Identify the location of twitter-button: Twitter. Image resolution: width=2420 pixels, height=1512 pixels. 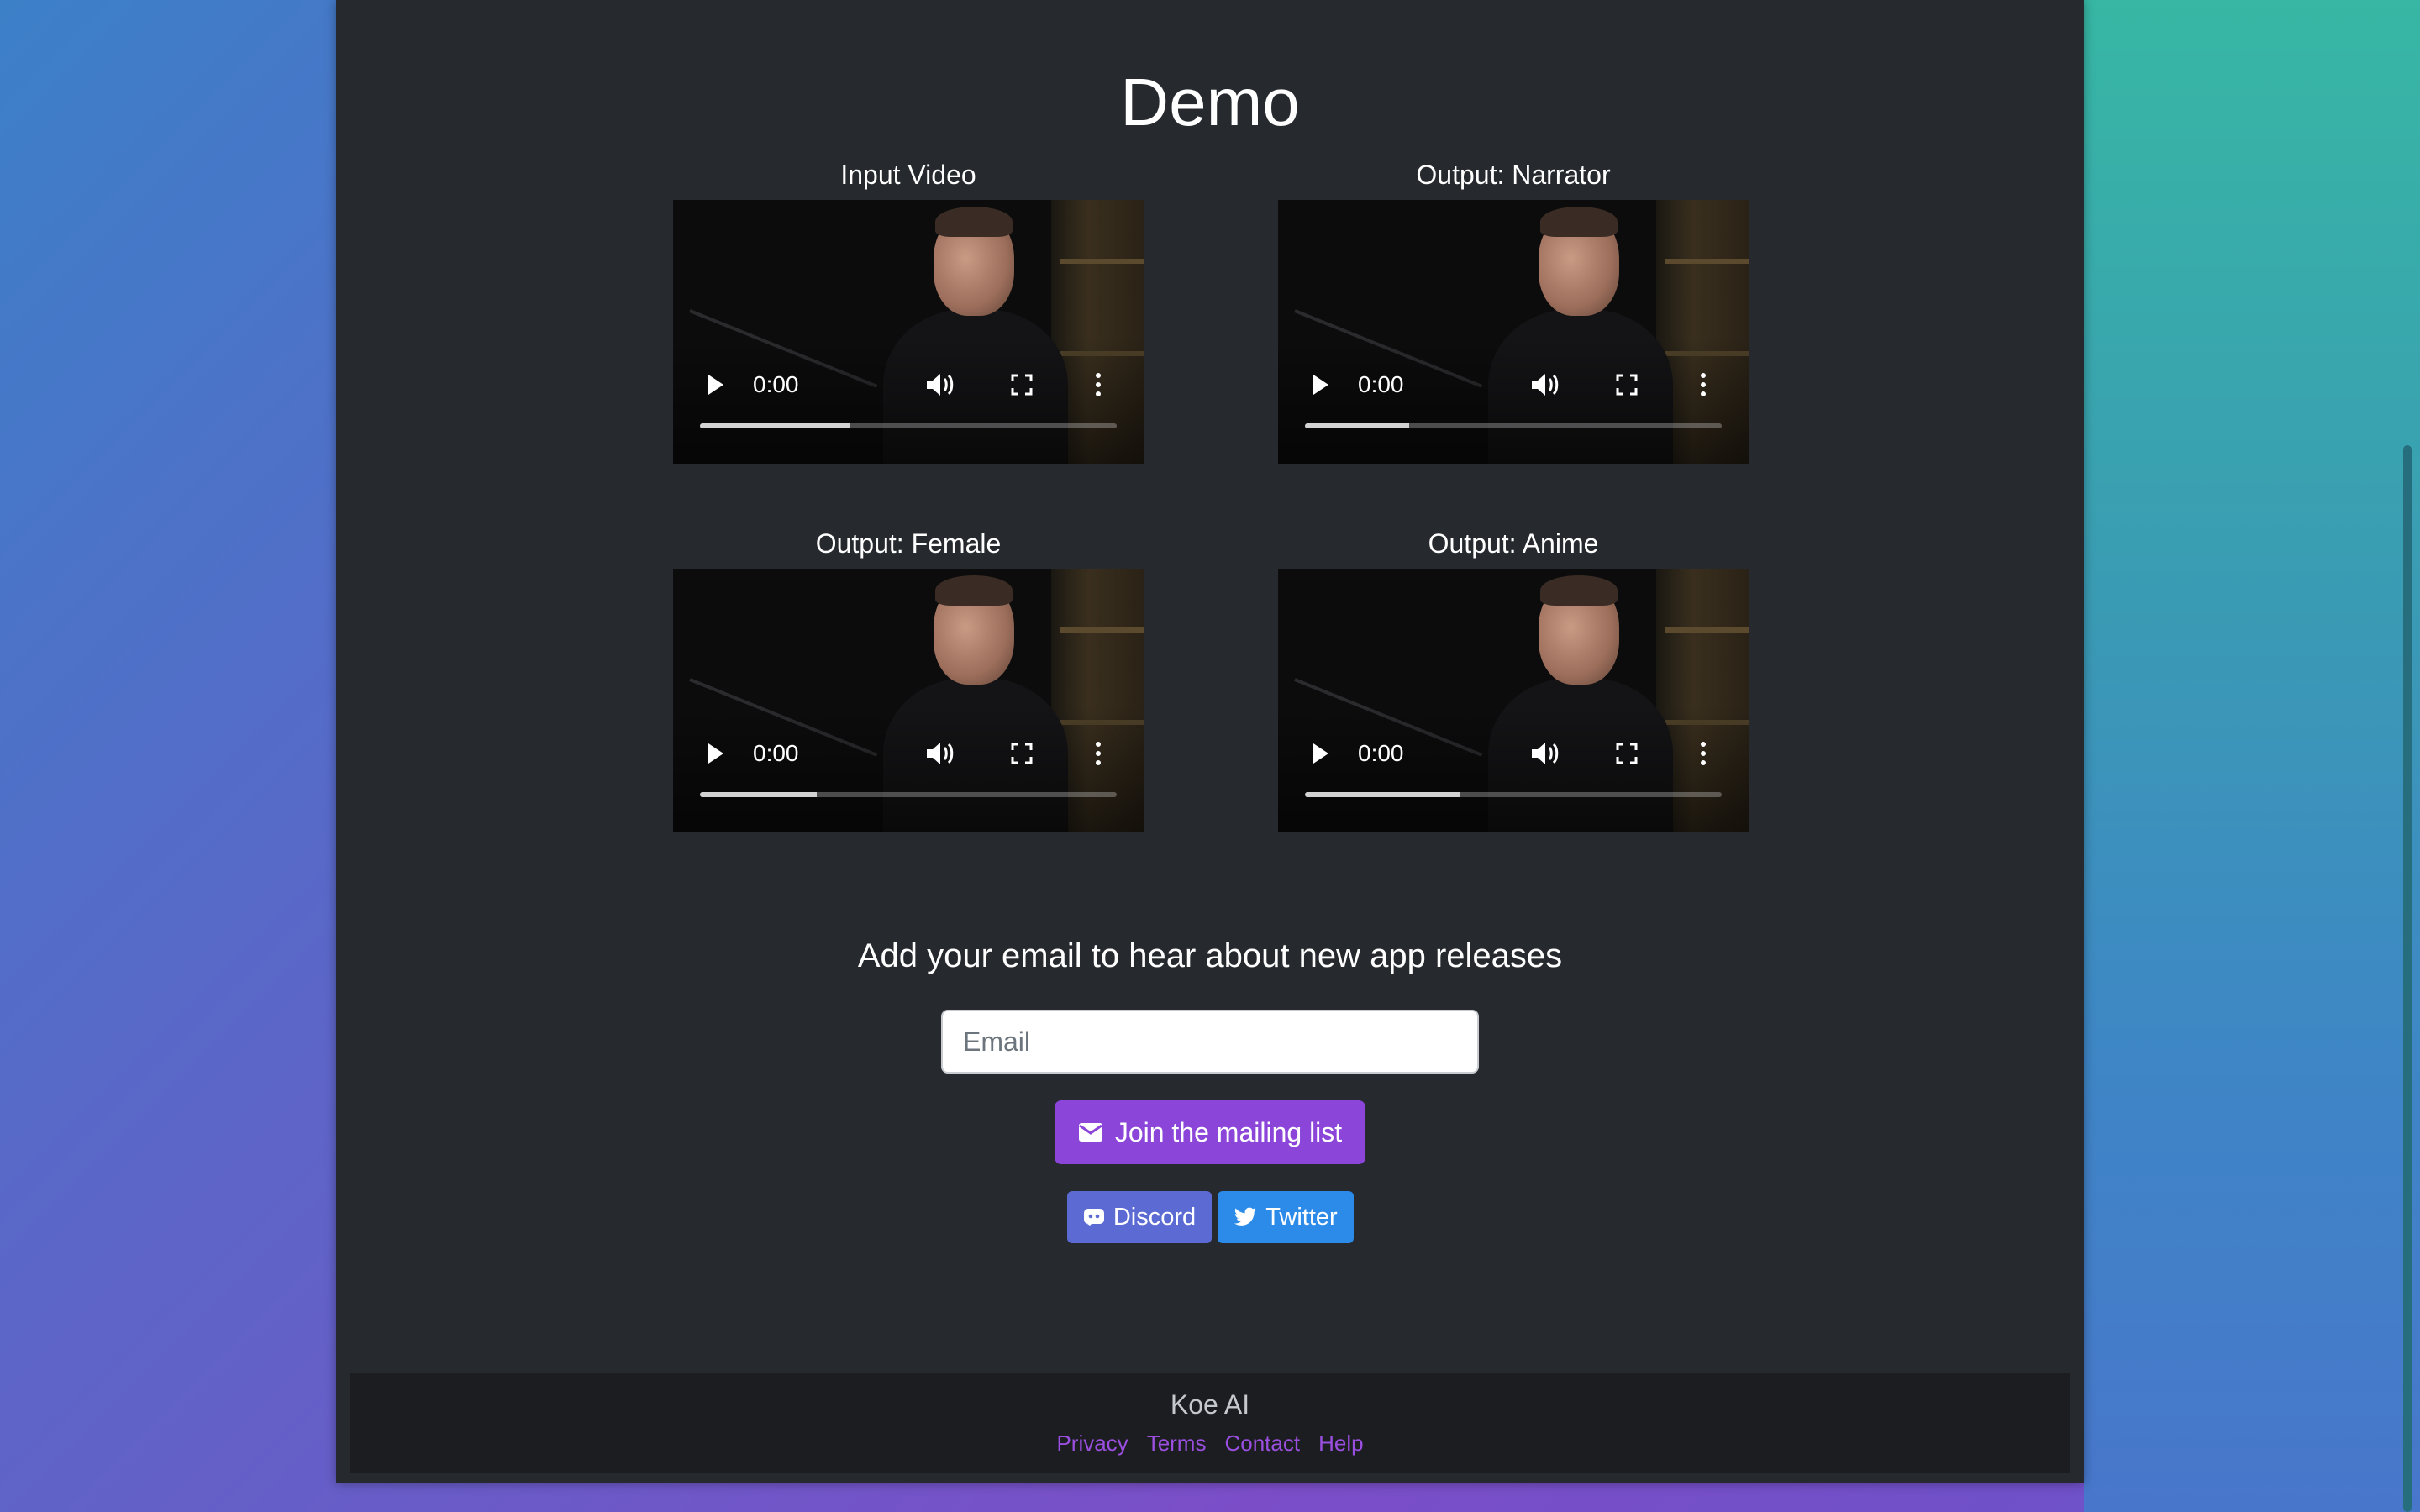
(1286, 1217).